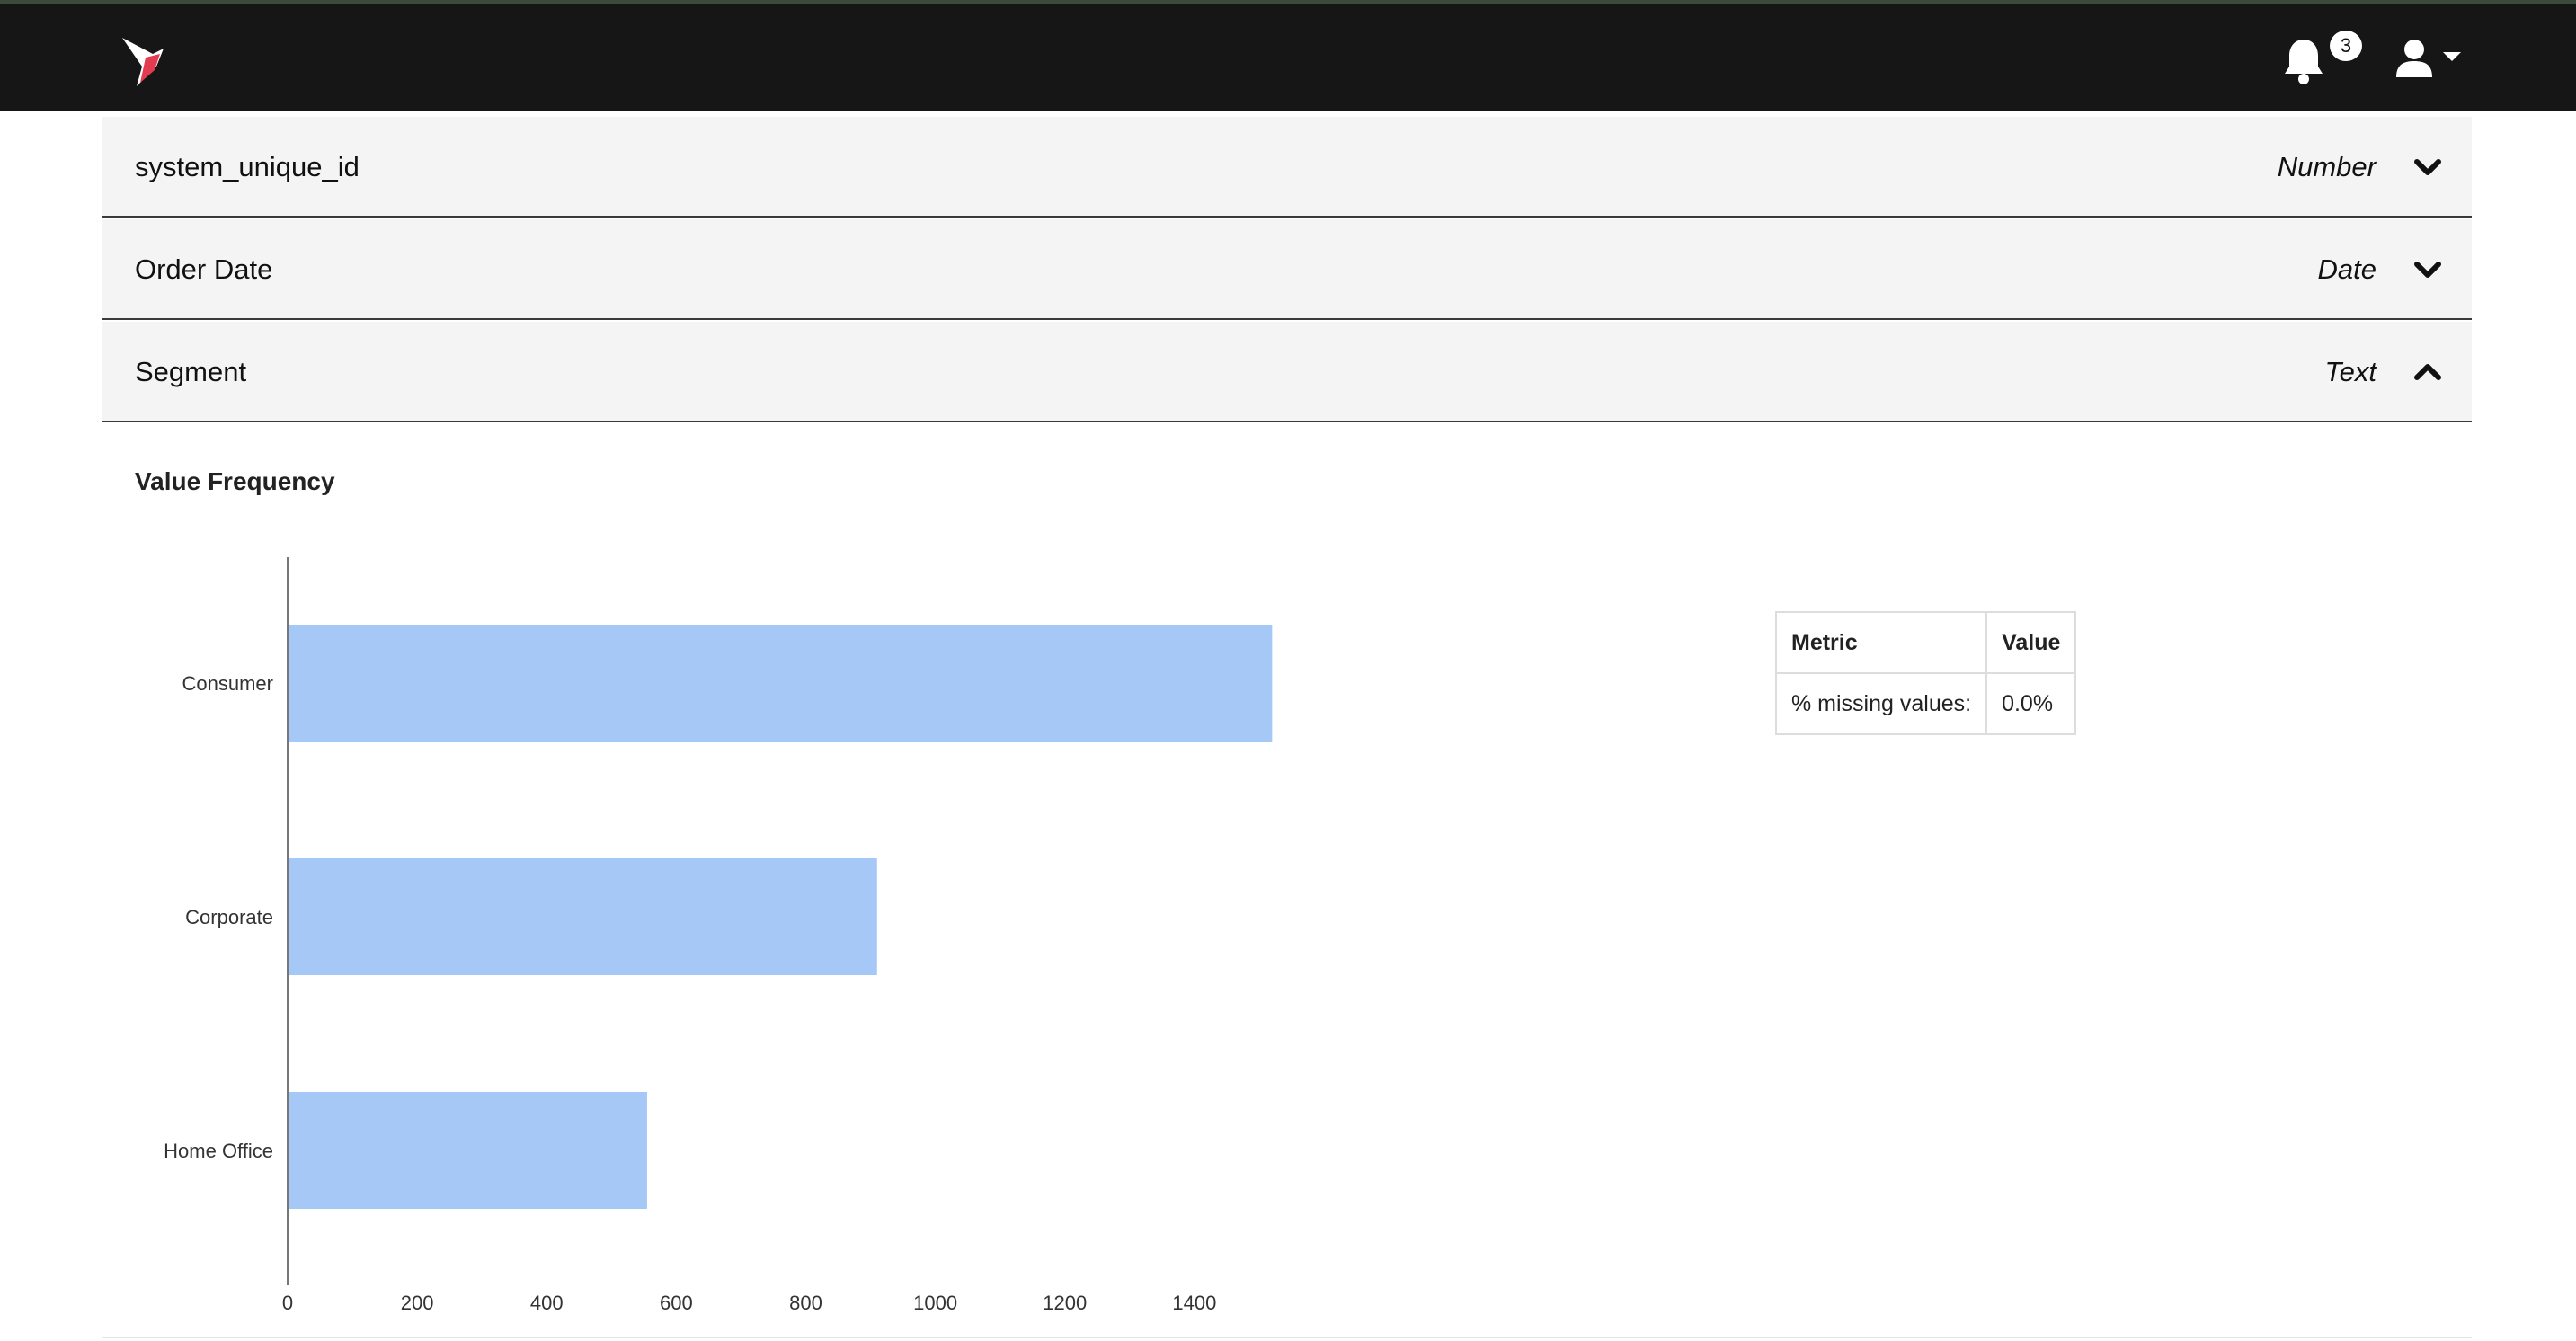 This screenshot has height=1341, width=2576. What do you see at coordinates (247, 166) in the screenshot?
I see `column-name: system_unique_id` at bounding box center [247, 166].